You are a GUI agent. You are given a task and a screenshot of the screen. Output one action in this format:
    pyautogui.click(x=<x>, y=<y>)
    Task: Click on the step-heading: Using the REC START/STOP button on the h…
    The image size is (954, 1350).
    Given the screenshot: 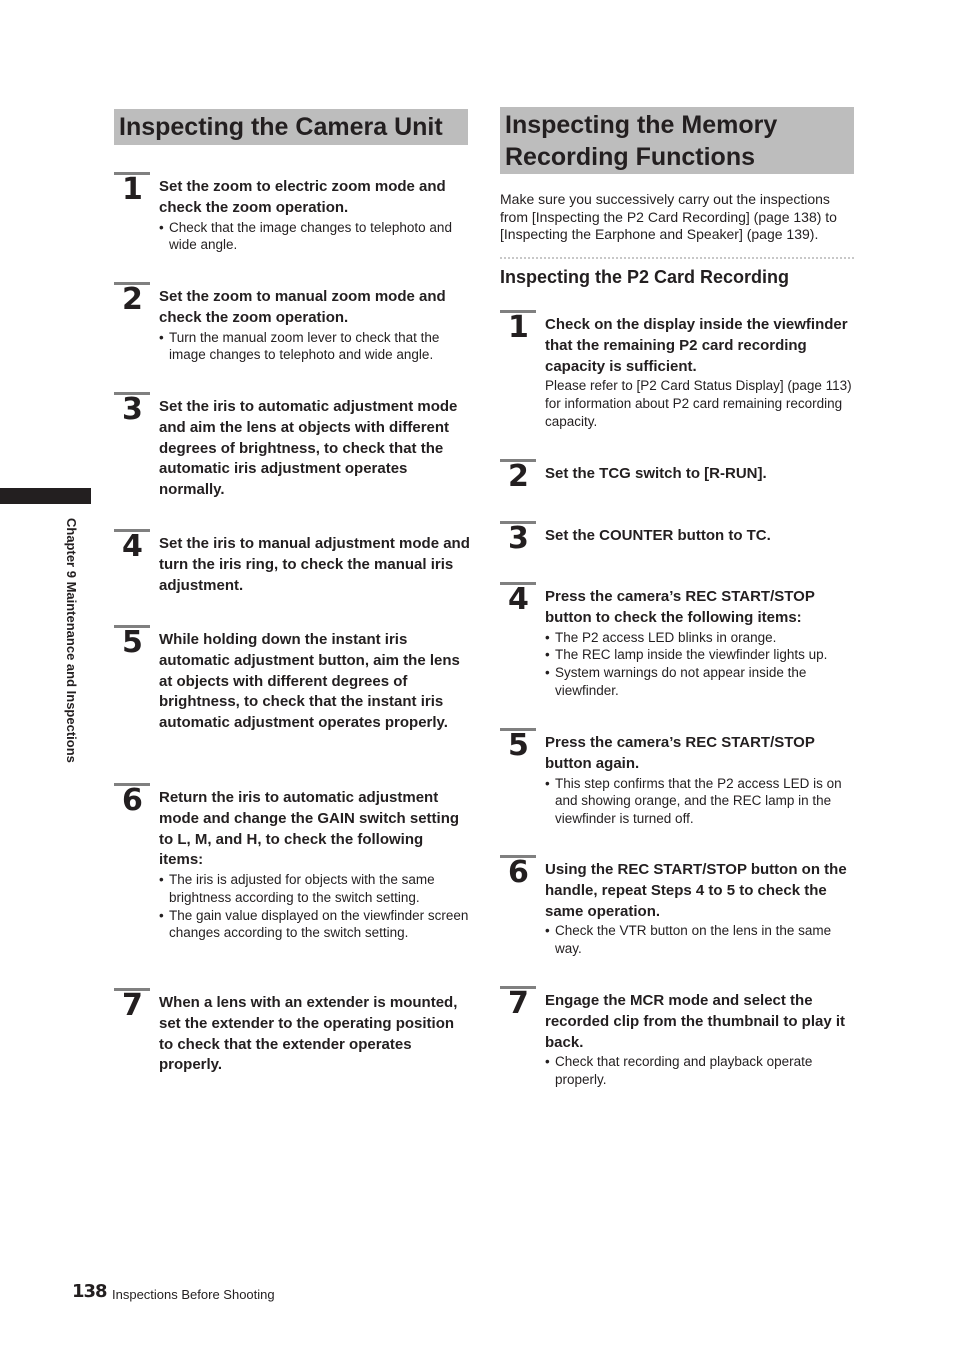 What is the action you would take?
    pyautogui.click(x=696, y=890)
    